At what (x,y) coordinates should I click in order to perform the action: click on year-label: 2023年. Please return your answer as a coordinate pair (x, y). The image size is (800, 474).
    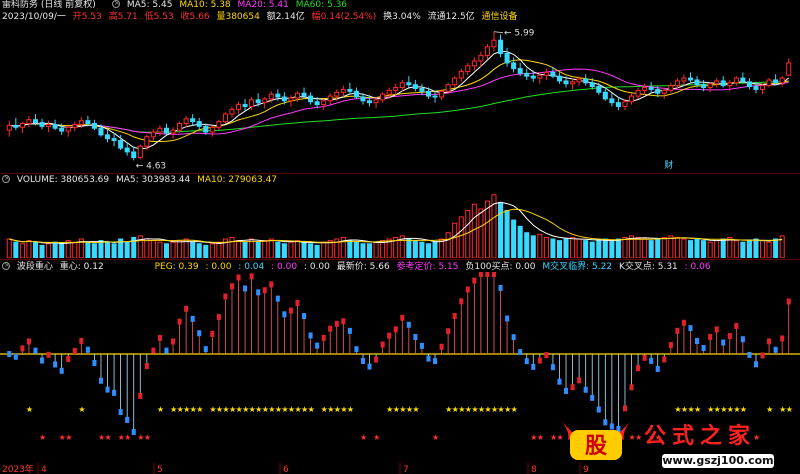
    Looking at the image, I should click on (18, 468).